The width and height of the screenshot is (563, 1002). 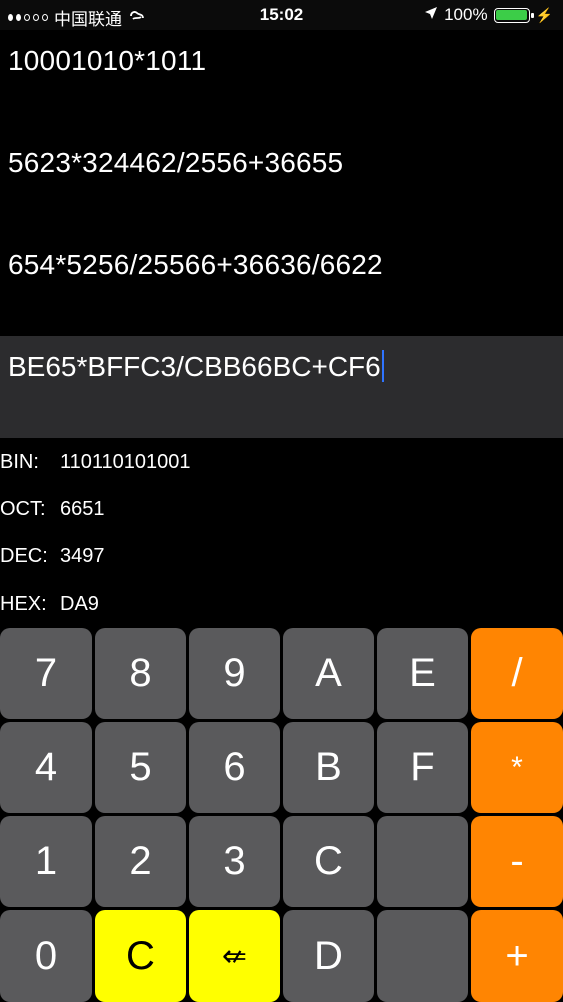 I want to click on result-bin: BIN: 110110101001, so click(x=95, y=462).